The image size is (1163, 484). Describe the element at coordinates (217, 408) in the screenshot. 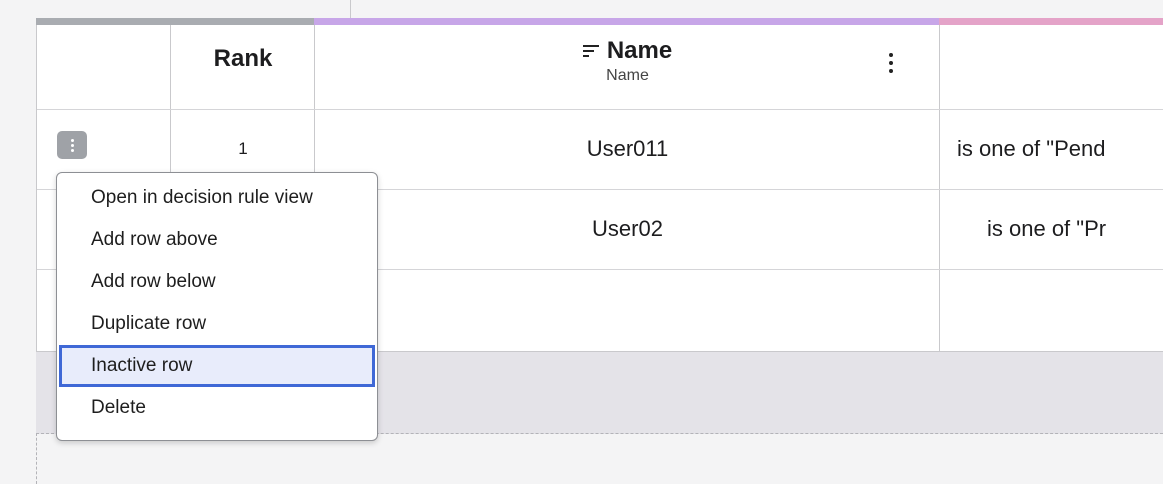

I see `menu-item-delete: Delete` at that location.